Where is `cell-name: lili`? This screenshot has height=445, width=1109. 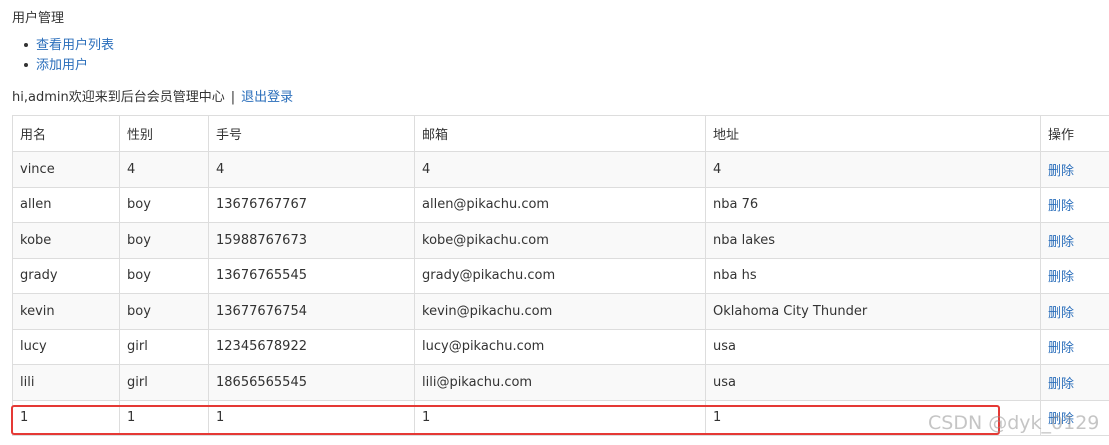 cell-name: lili is located at coordinates (66, 382).